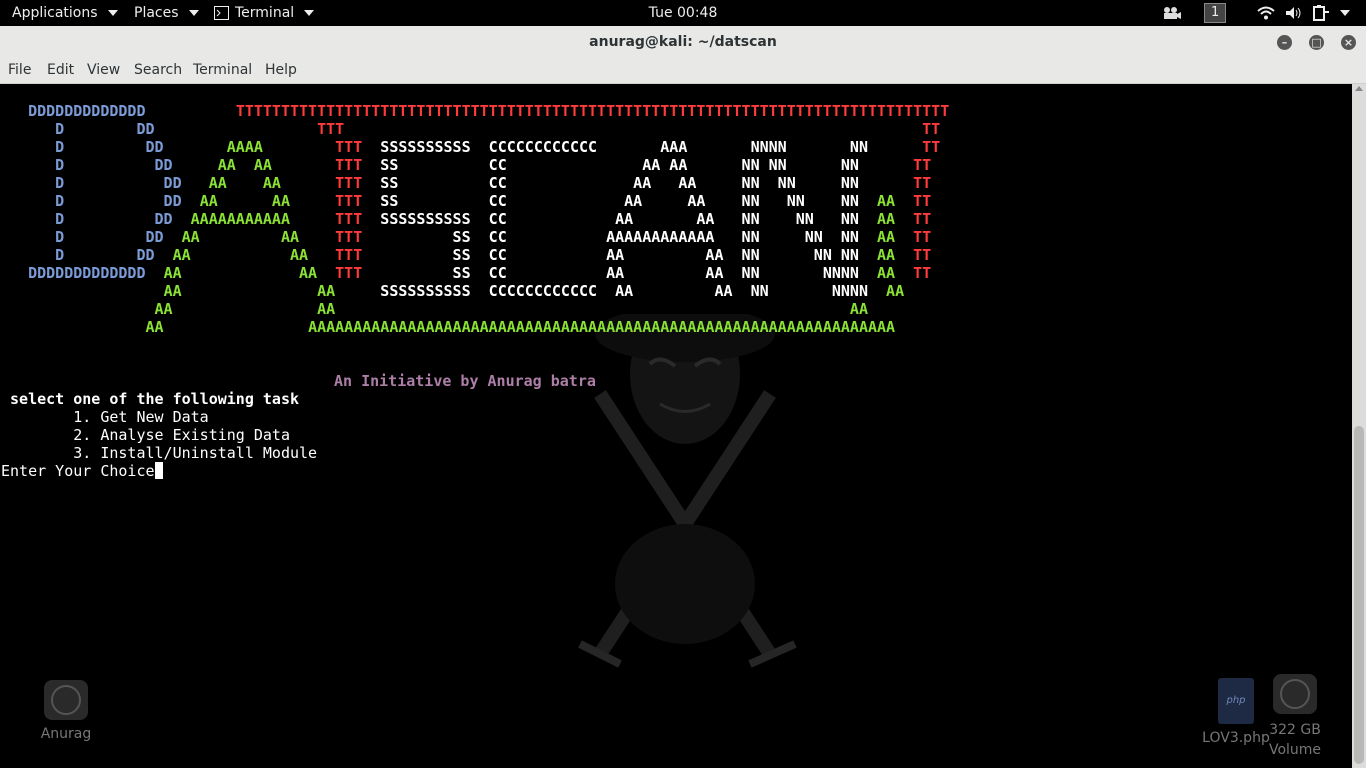 This screenshot has width=1366, height=768. Describe the element at coordinates (65, 13) in the screenshot. I see `applications-menu: Applications` at that location.